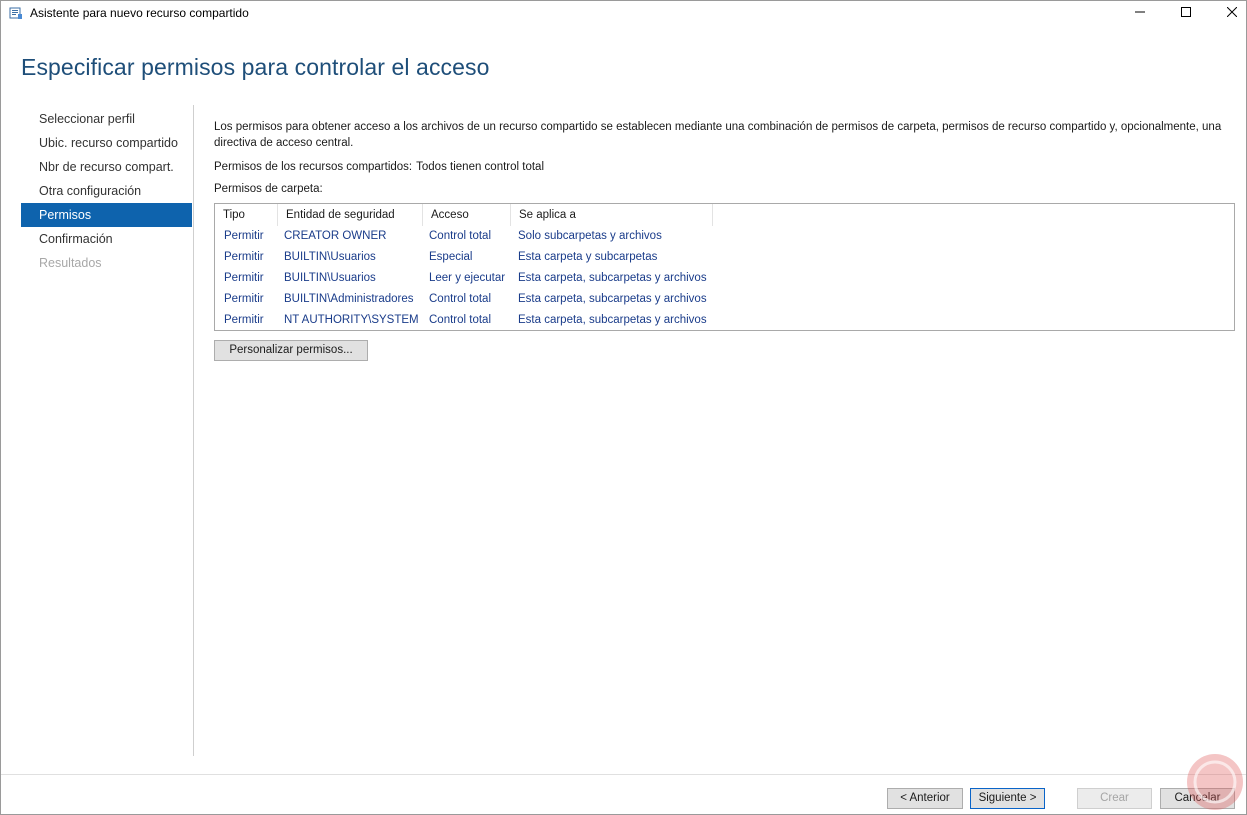 This screenshot has width=1247, height=815. What do you see at coordinates (590, 236) in the screenshot?
I see `cell-se-aplica-a: Solo subcarpetas y archivos` at bounding box center [590, 236].